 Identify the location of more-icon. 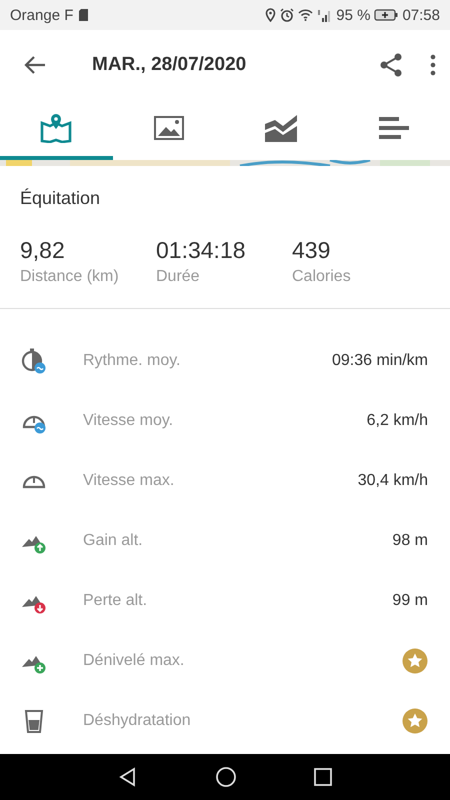
(433, 65).